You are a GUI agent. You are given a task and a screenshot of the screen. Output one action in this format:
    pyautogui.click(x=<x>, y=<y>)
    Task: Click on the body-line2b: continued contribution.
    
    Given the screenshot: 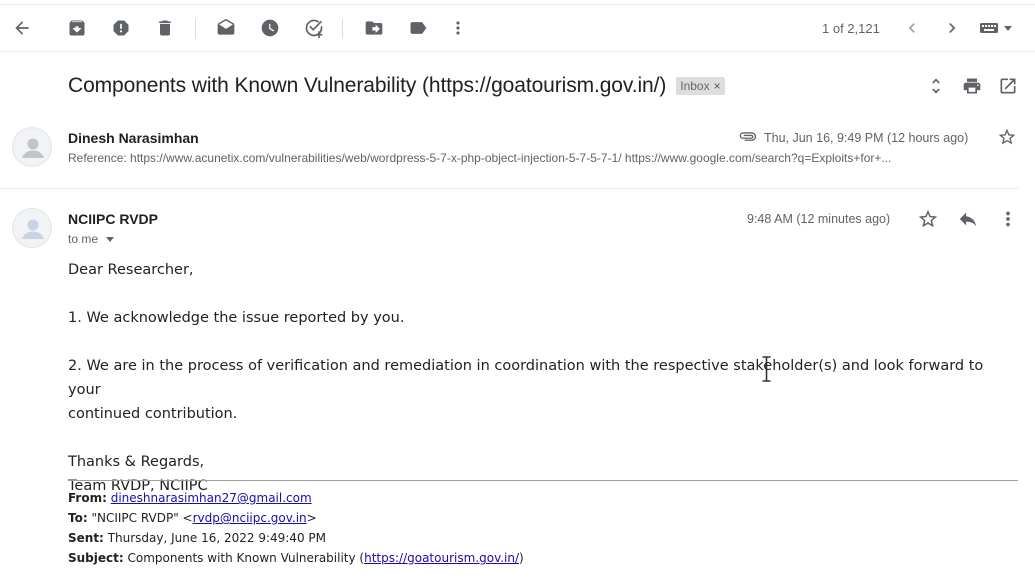 What is the action you would take?
    pyautogui.click(x=153, y=414)
    